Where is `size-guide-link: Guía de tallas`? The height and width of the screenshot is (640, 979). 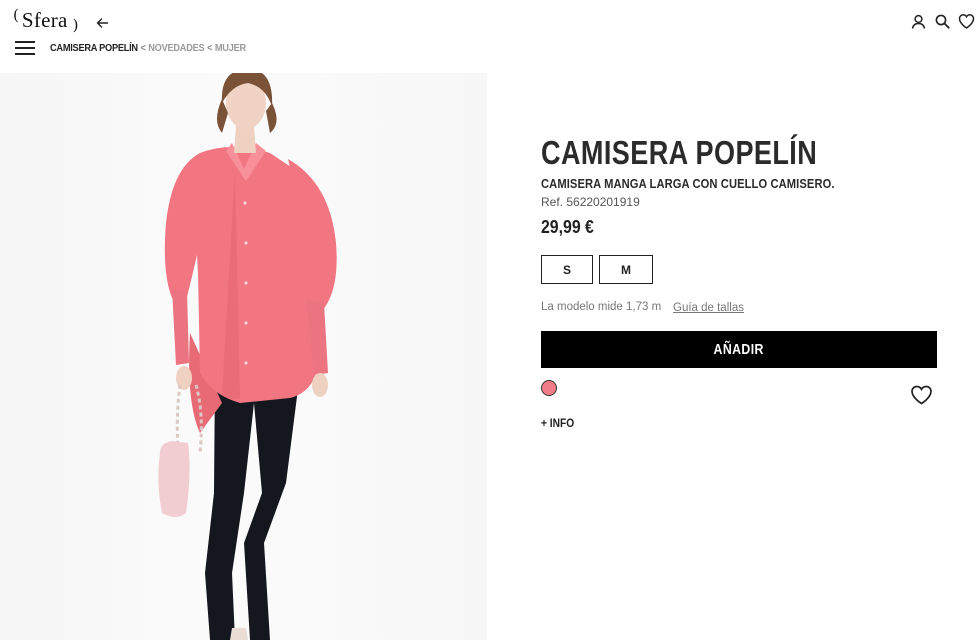 size-guide-link: Guía de tallas is located at coordinates (708, 308).